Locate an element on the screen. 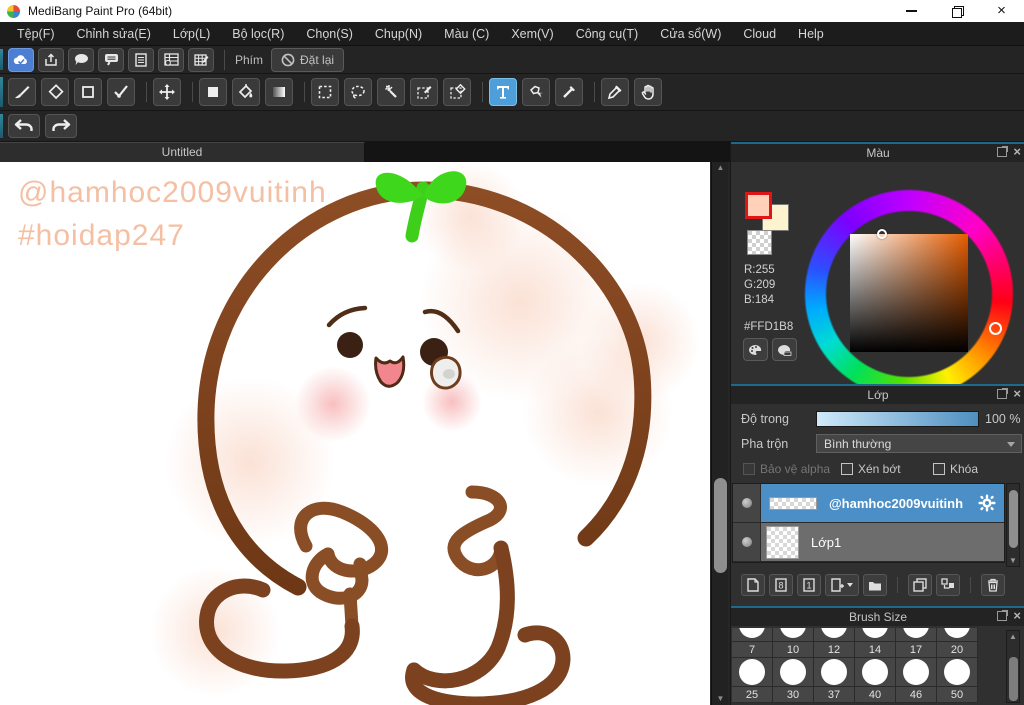 This screenshot has width=1024, height=705. menu-help: Help is located at coordinates (811, 34).